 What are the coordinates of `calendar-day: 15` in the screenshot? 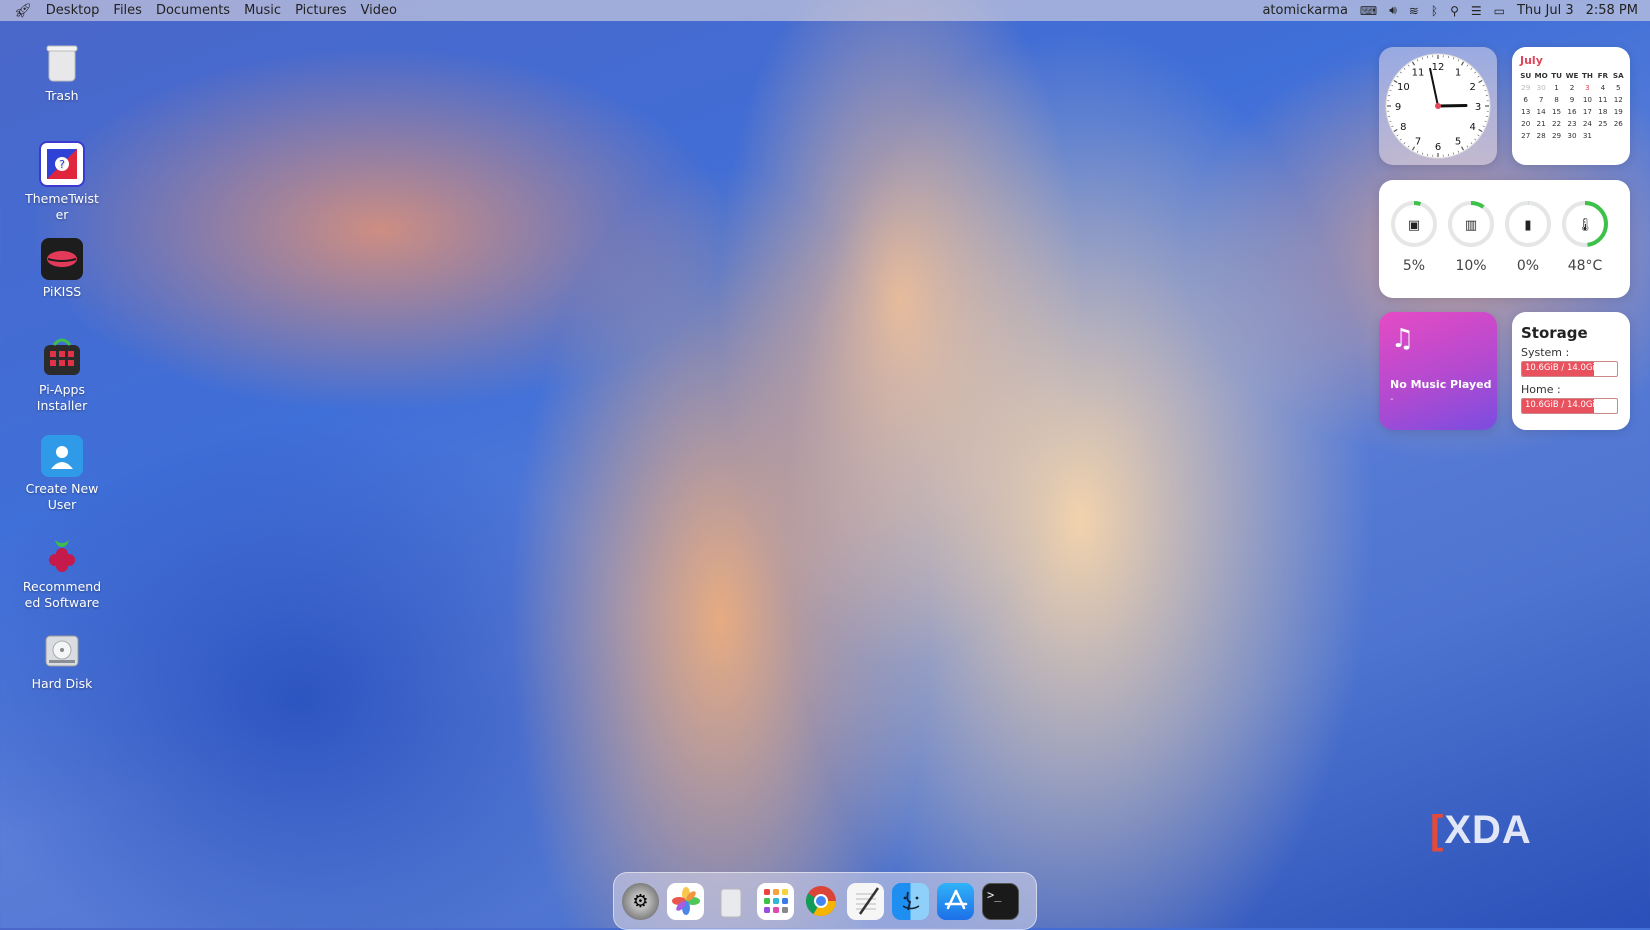 It's located at (1556, 111).